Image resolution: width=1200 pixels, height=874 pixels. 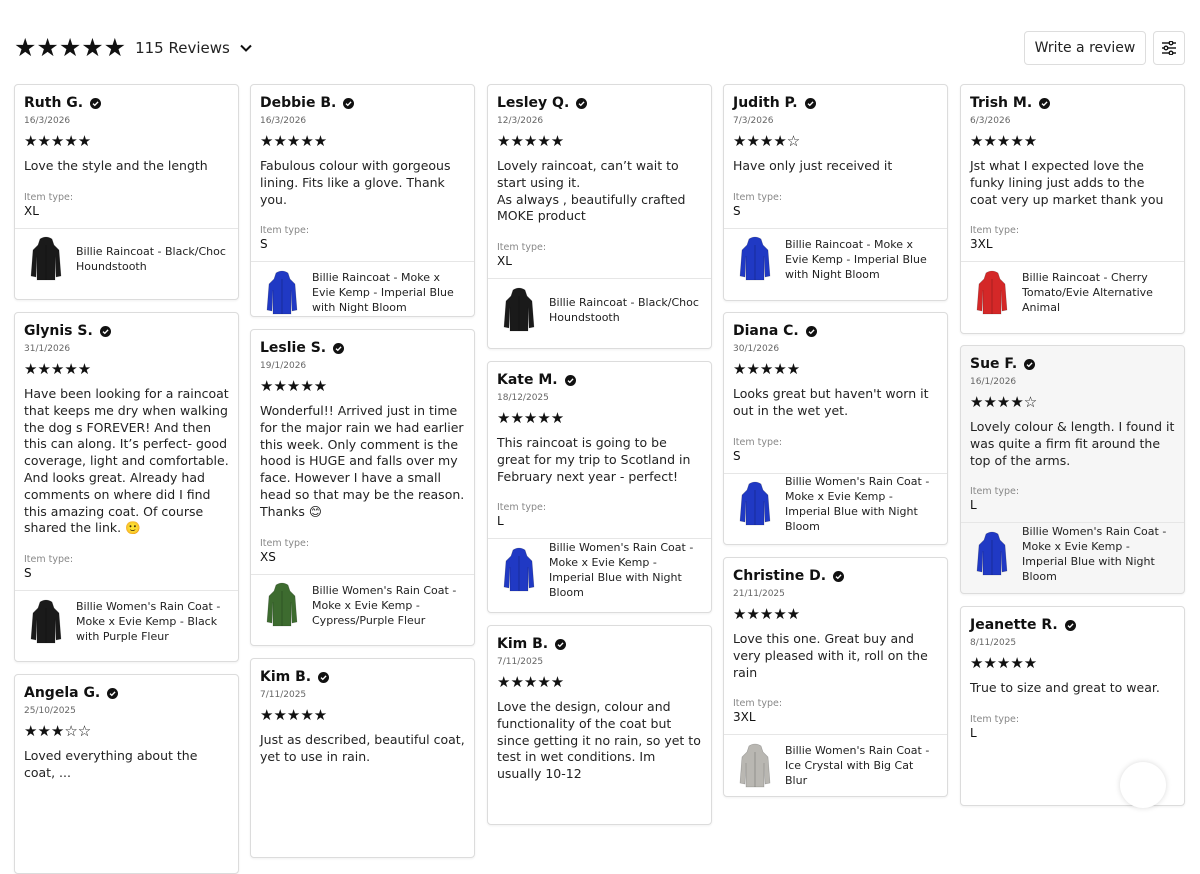 I want to click on chevron-down-icon, so click(x=246, y=48).